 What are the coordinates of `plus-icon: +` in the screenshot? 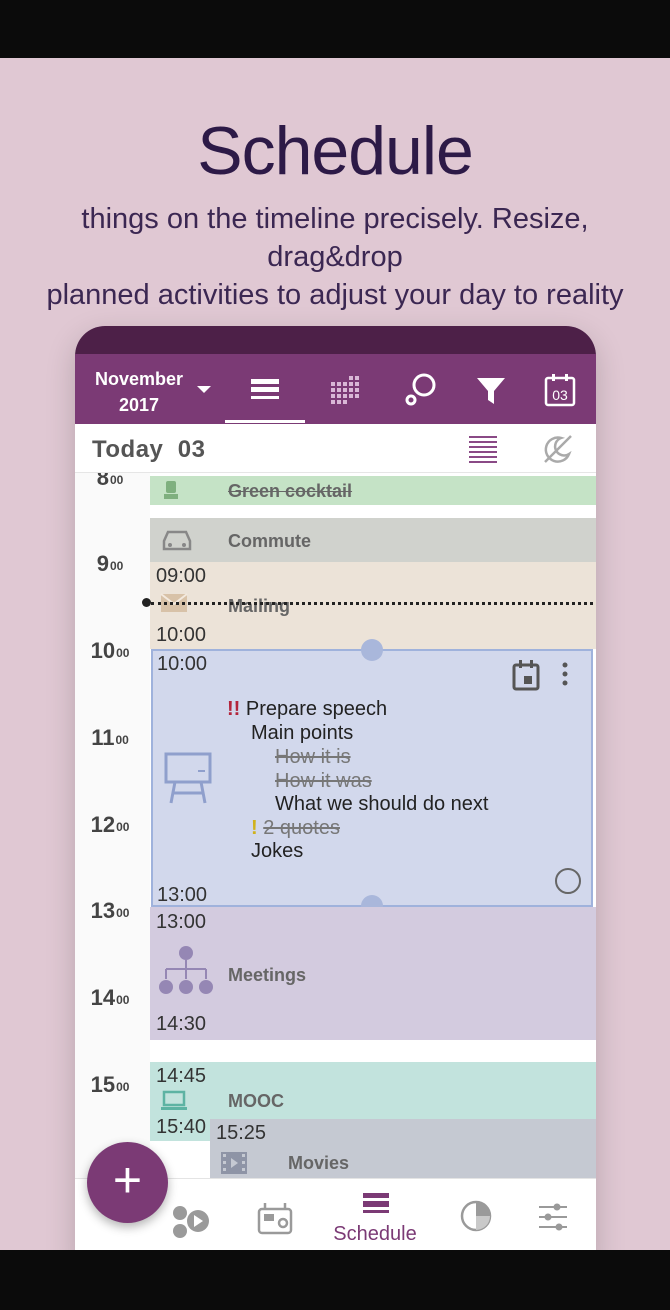 It's located at (127, 1180).